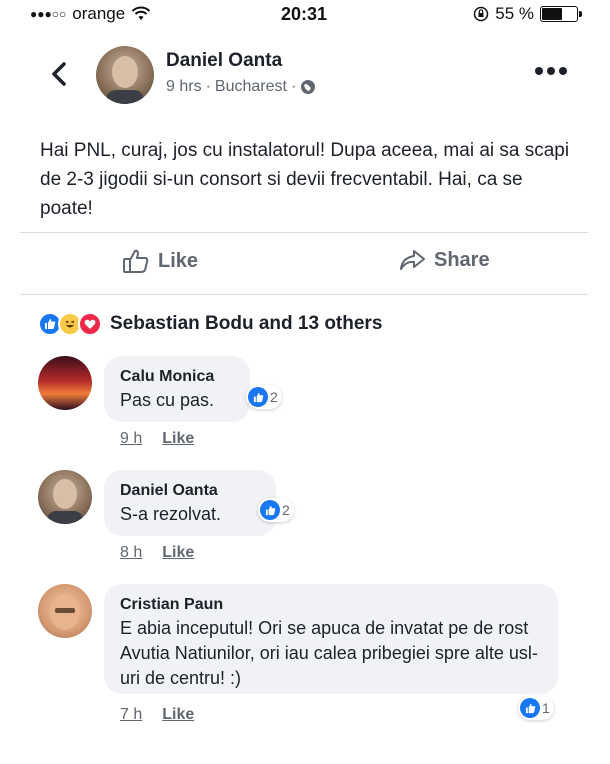 Image resolution: width=610 pixels, height=764 pixels. Describe the element at coordinates (157, 715) in the screenshot. I see `comment-actions: 7 h Like` at that location.